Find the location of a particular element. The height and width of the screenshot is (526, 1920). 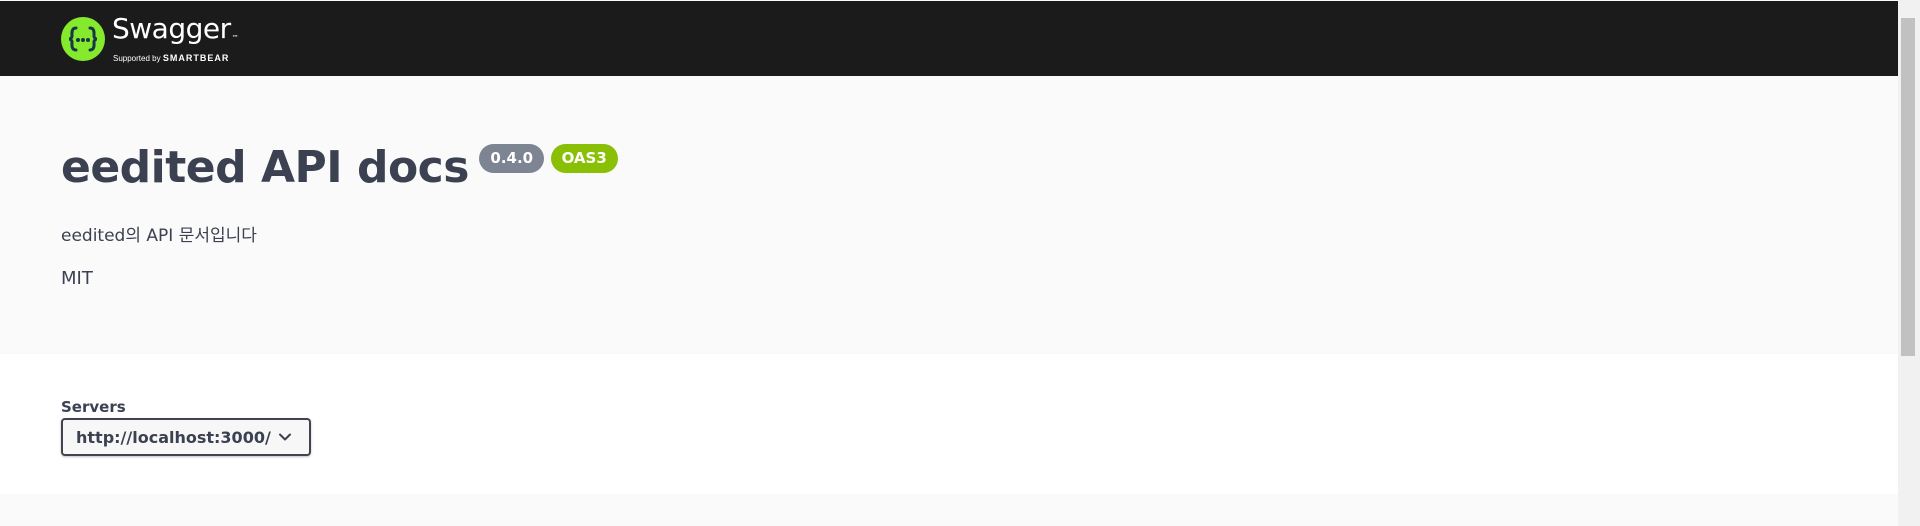

logo-title: Swagger™ is located at coordinates (175, 31).